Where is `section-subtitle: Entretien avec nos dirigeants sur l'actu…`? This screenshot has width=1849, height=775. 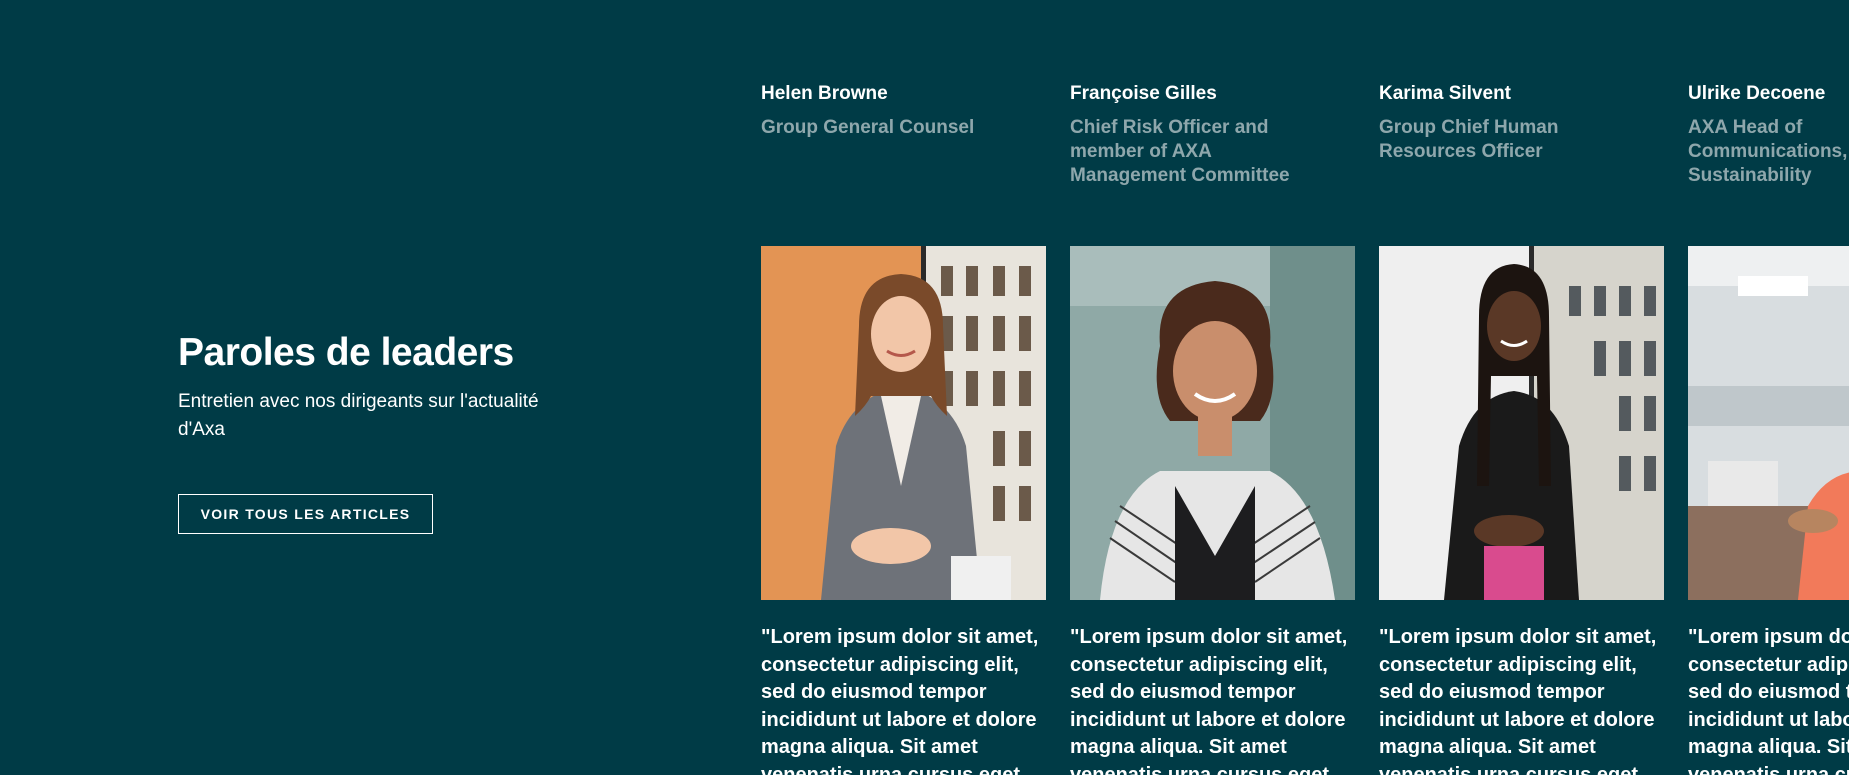
section-subtitle: Entretien avec nos dirigeants sur l'actu… is located at coordinates (358, 415).